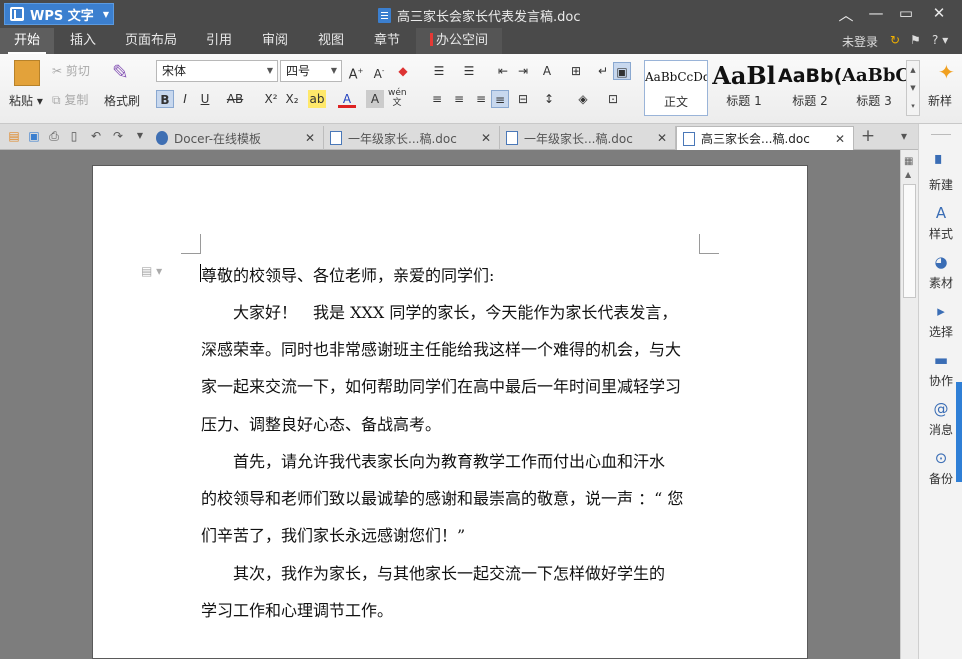  What do you see at coordinates (54, 136) in the screenshot?
I see `print-icon: ⎙` at bounding box center [54, 136].